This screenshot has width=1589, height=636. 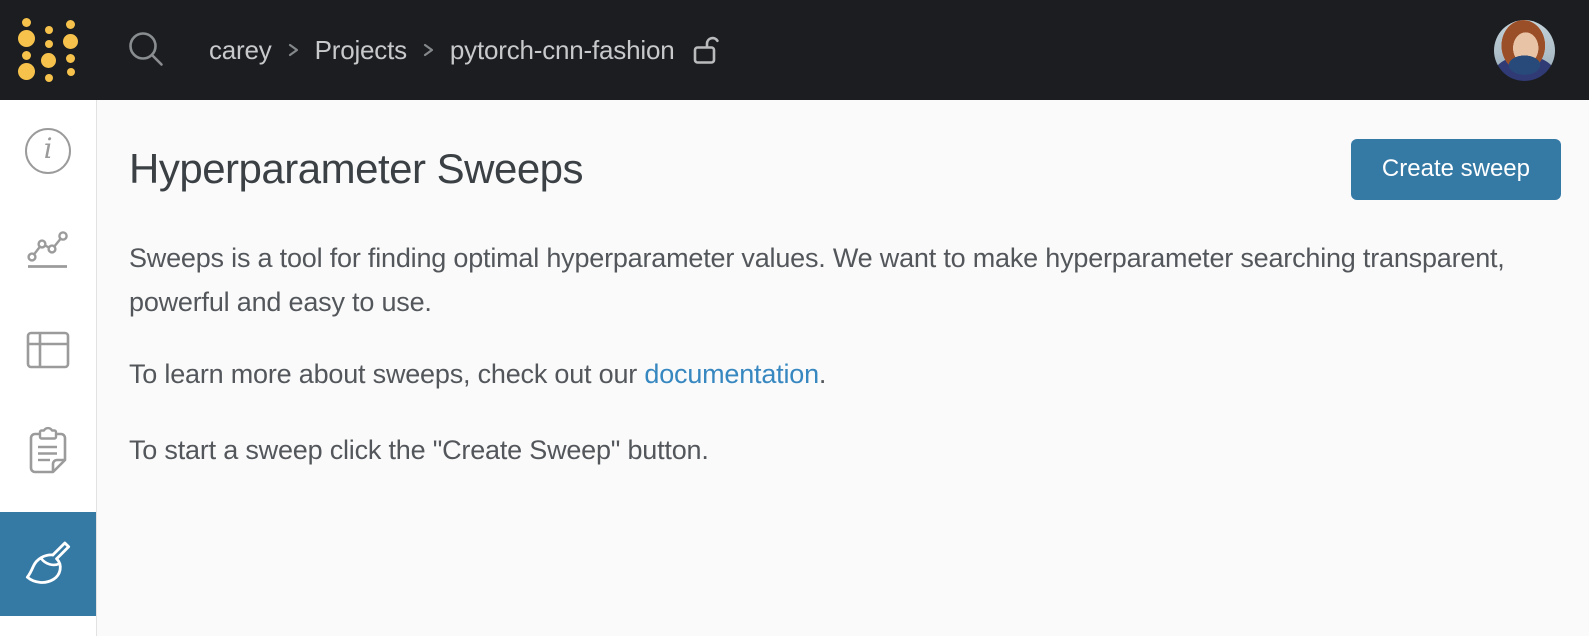 What do you see at coordinates (240, 50) in the screenshot?
I see `breadcrumb-entity: carey` at bounding box center [240, 50].